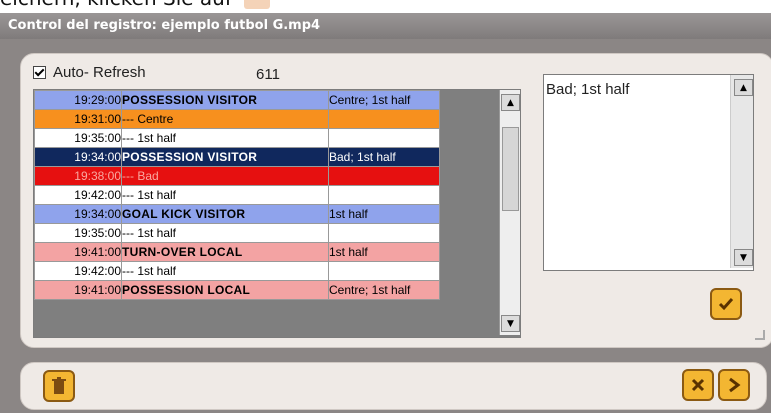 This screenshot has width=771, height=413. What do you see at coordinates (225, 176) in the screenshot?
I see `row-event: --- Bad` at bounding box center [225, 176].